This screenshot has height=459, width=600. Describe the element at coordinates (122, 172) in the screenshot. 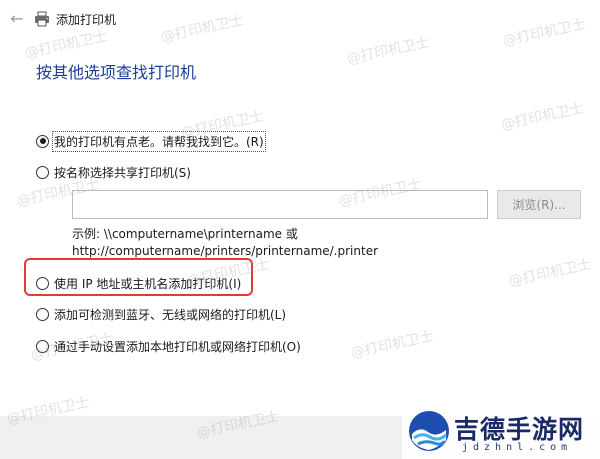

I see `option-shared-printer-label: 按名称选择共享打印机(S)` at that location.